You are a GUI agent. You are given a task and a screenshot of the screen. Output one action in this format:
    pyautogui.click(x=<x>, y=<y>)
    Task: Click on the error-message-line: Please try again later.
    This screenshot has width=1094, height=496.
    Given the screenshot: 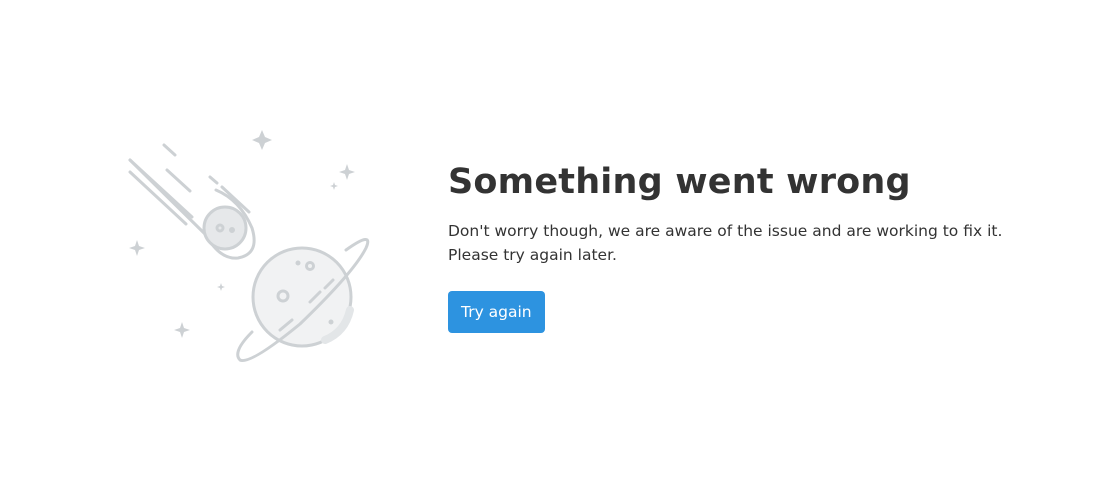 What is the action you would take?
    pyautogui.click(x=532, y=255)
    